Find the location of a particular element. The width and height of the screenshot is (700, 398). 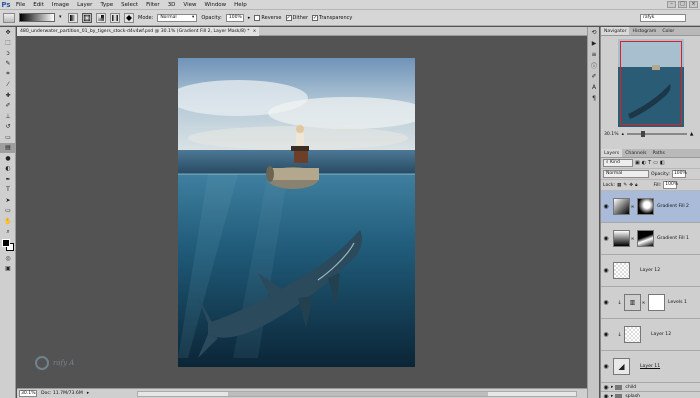

blend-mode-select: Normal is located at coordinates (626, 174).